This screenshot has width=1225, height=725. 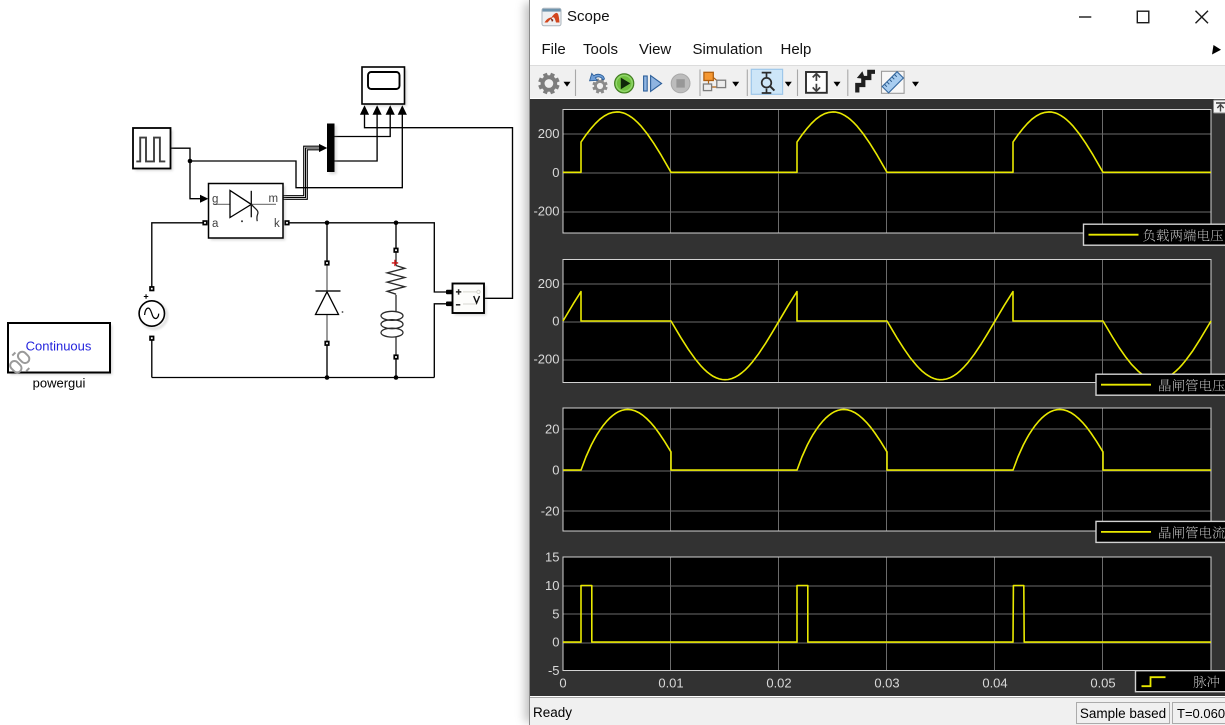 I want to click on svg-text: 10, so click(x=552, y=585).